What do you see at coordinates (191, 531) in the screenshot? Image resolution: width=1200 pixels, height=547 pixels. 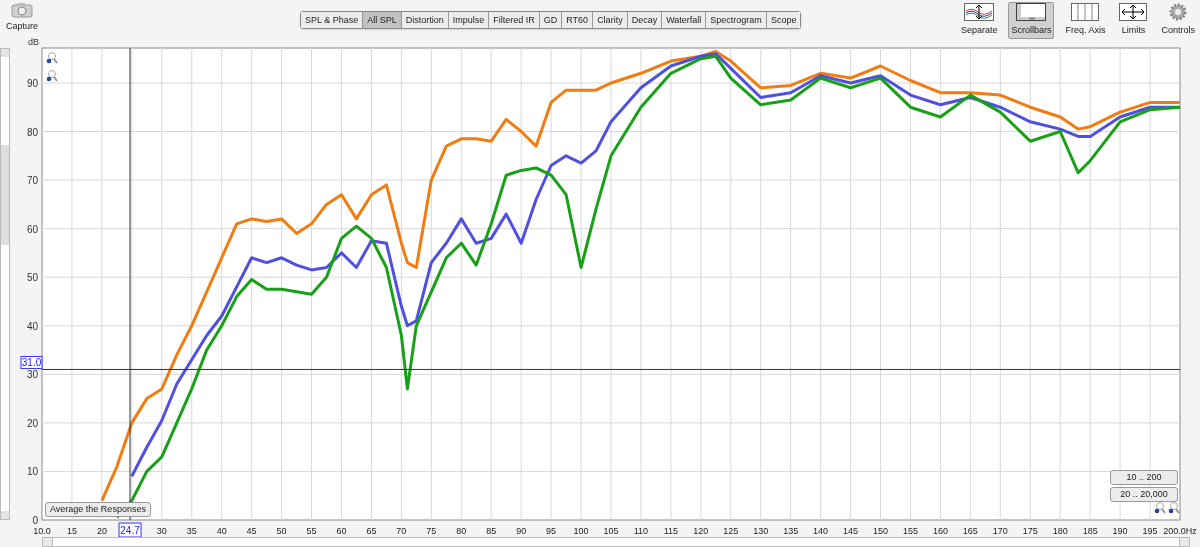 I see `x-tick-label: 35` at bounding box center [191, 531].